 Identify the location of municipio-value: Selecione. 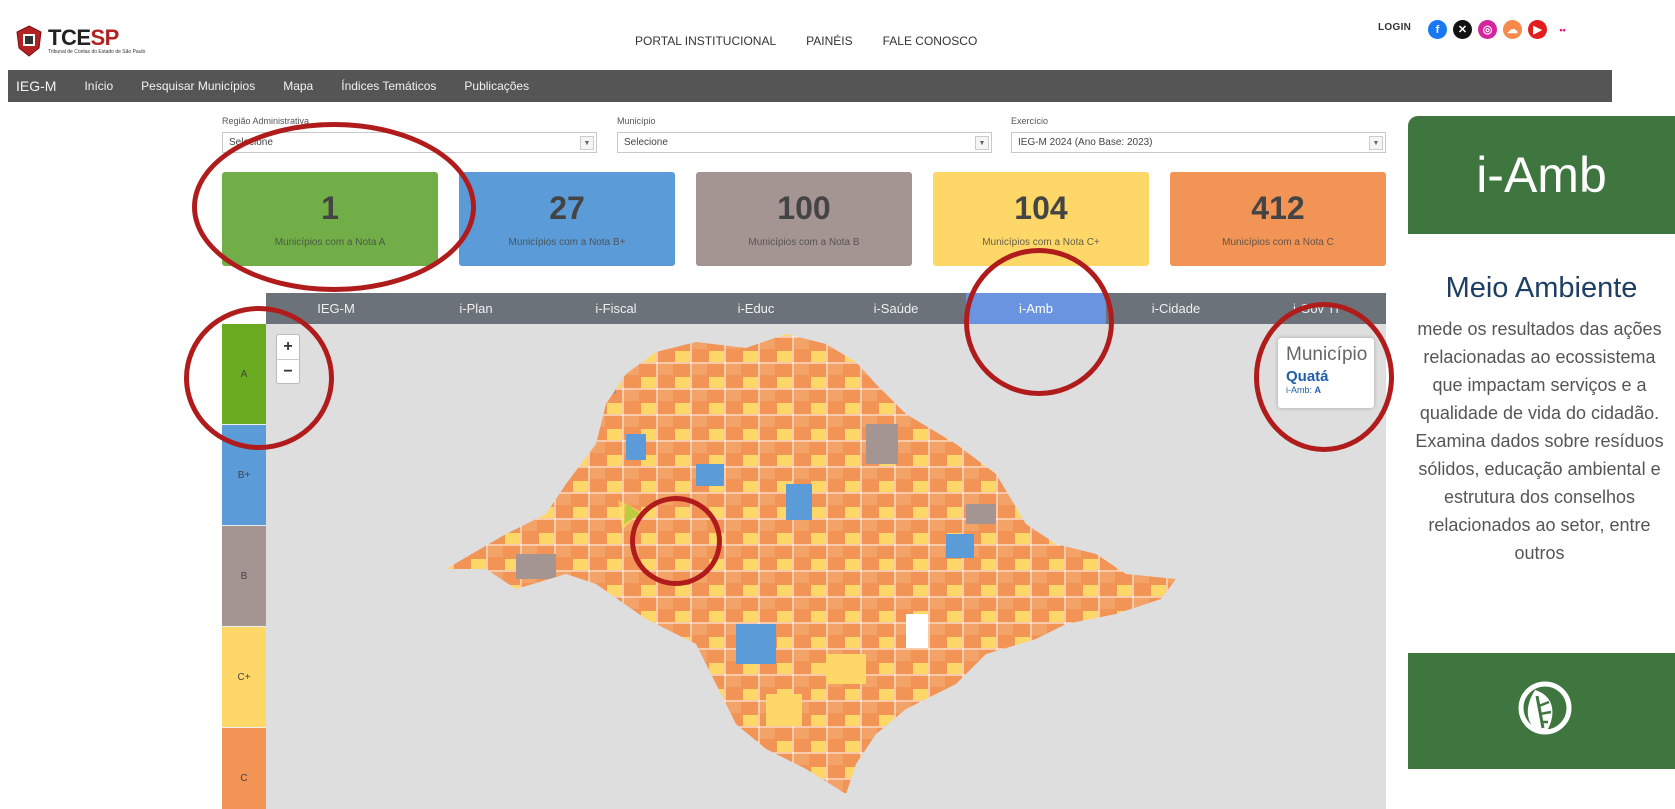
(646, 142).